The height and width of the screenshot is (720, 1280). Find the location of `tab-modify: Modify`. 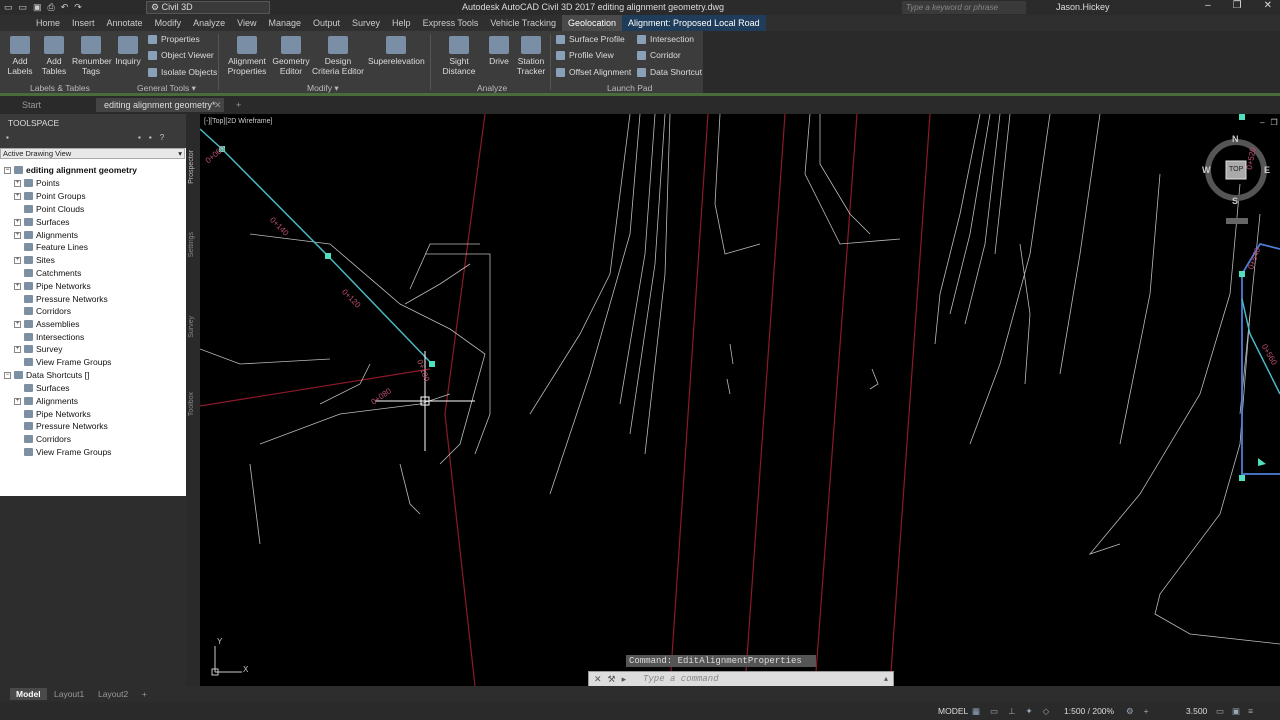

tab-modify: Modify is located at coordinates (168, 23).